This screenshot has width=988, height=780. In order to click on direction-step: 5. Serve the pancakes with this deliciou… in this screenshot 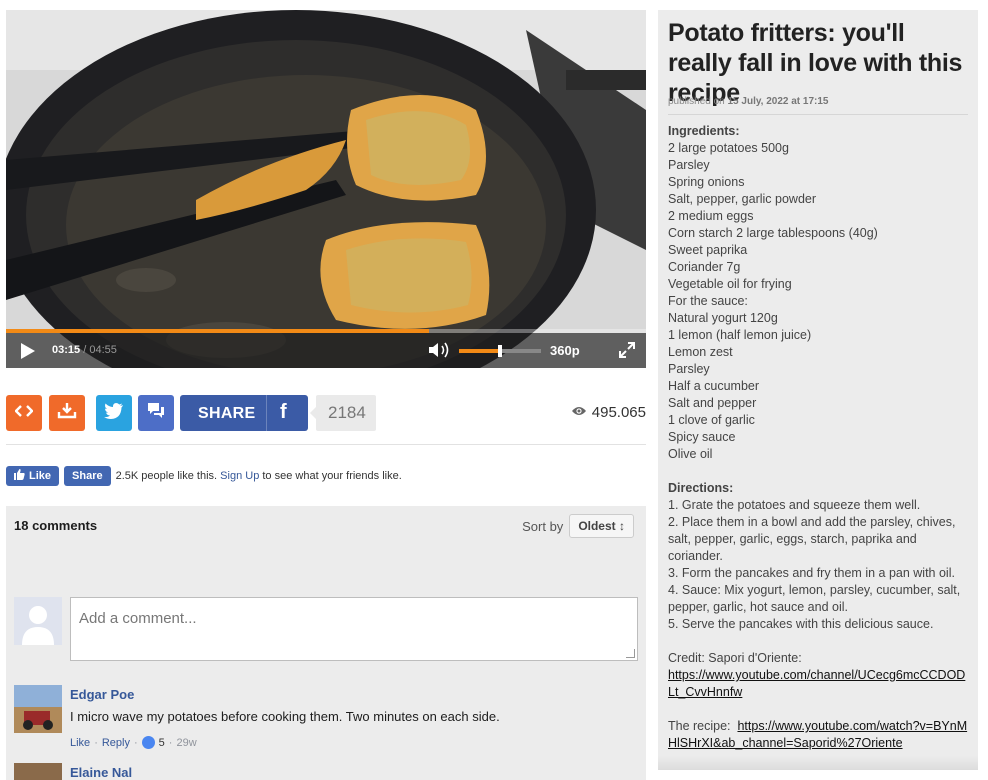, I will do `click(801, 624)`.